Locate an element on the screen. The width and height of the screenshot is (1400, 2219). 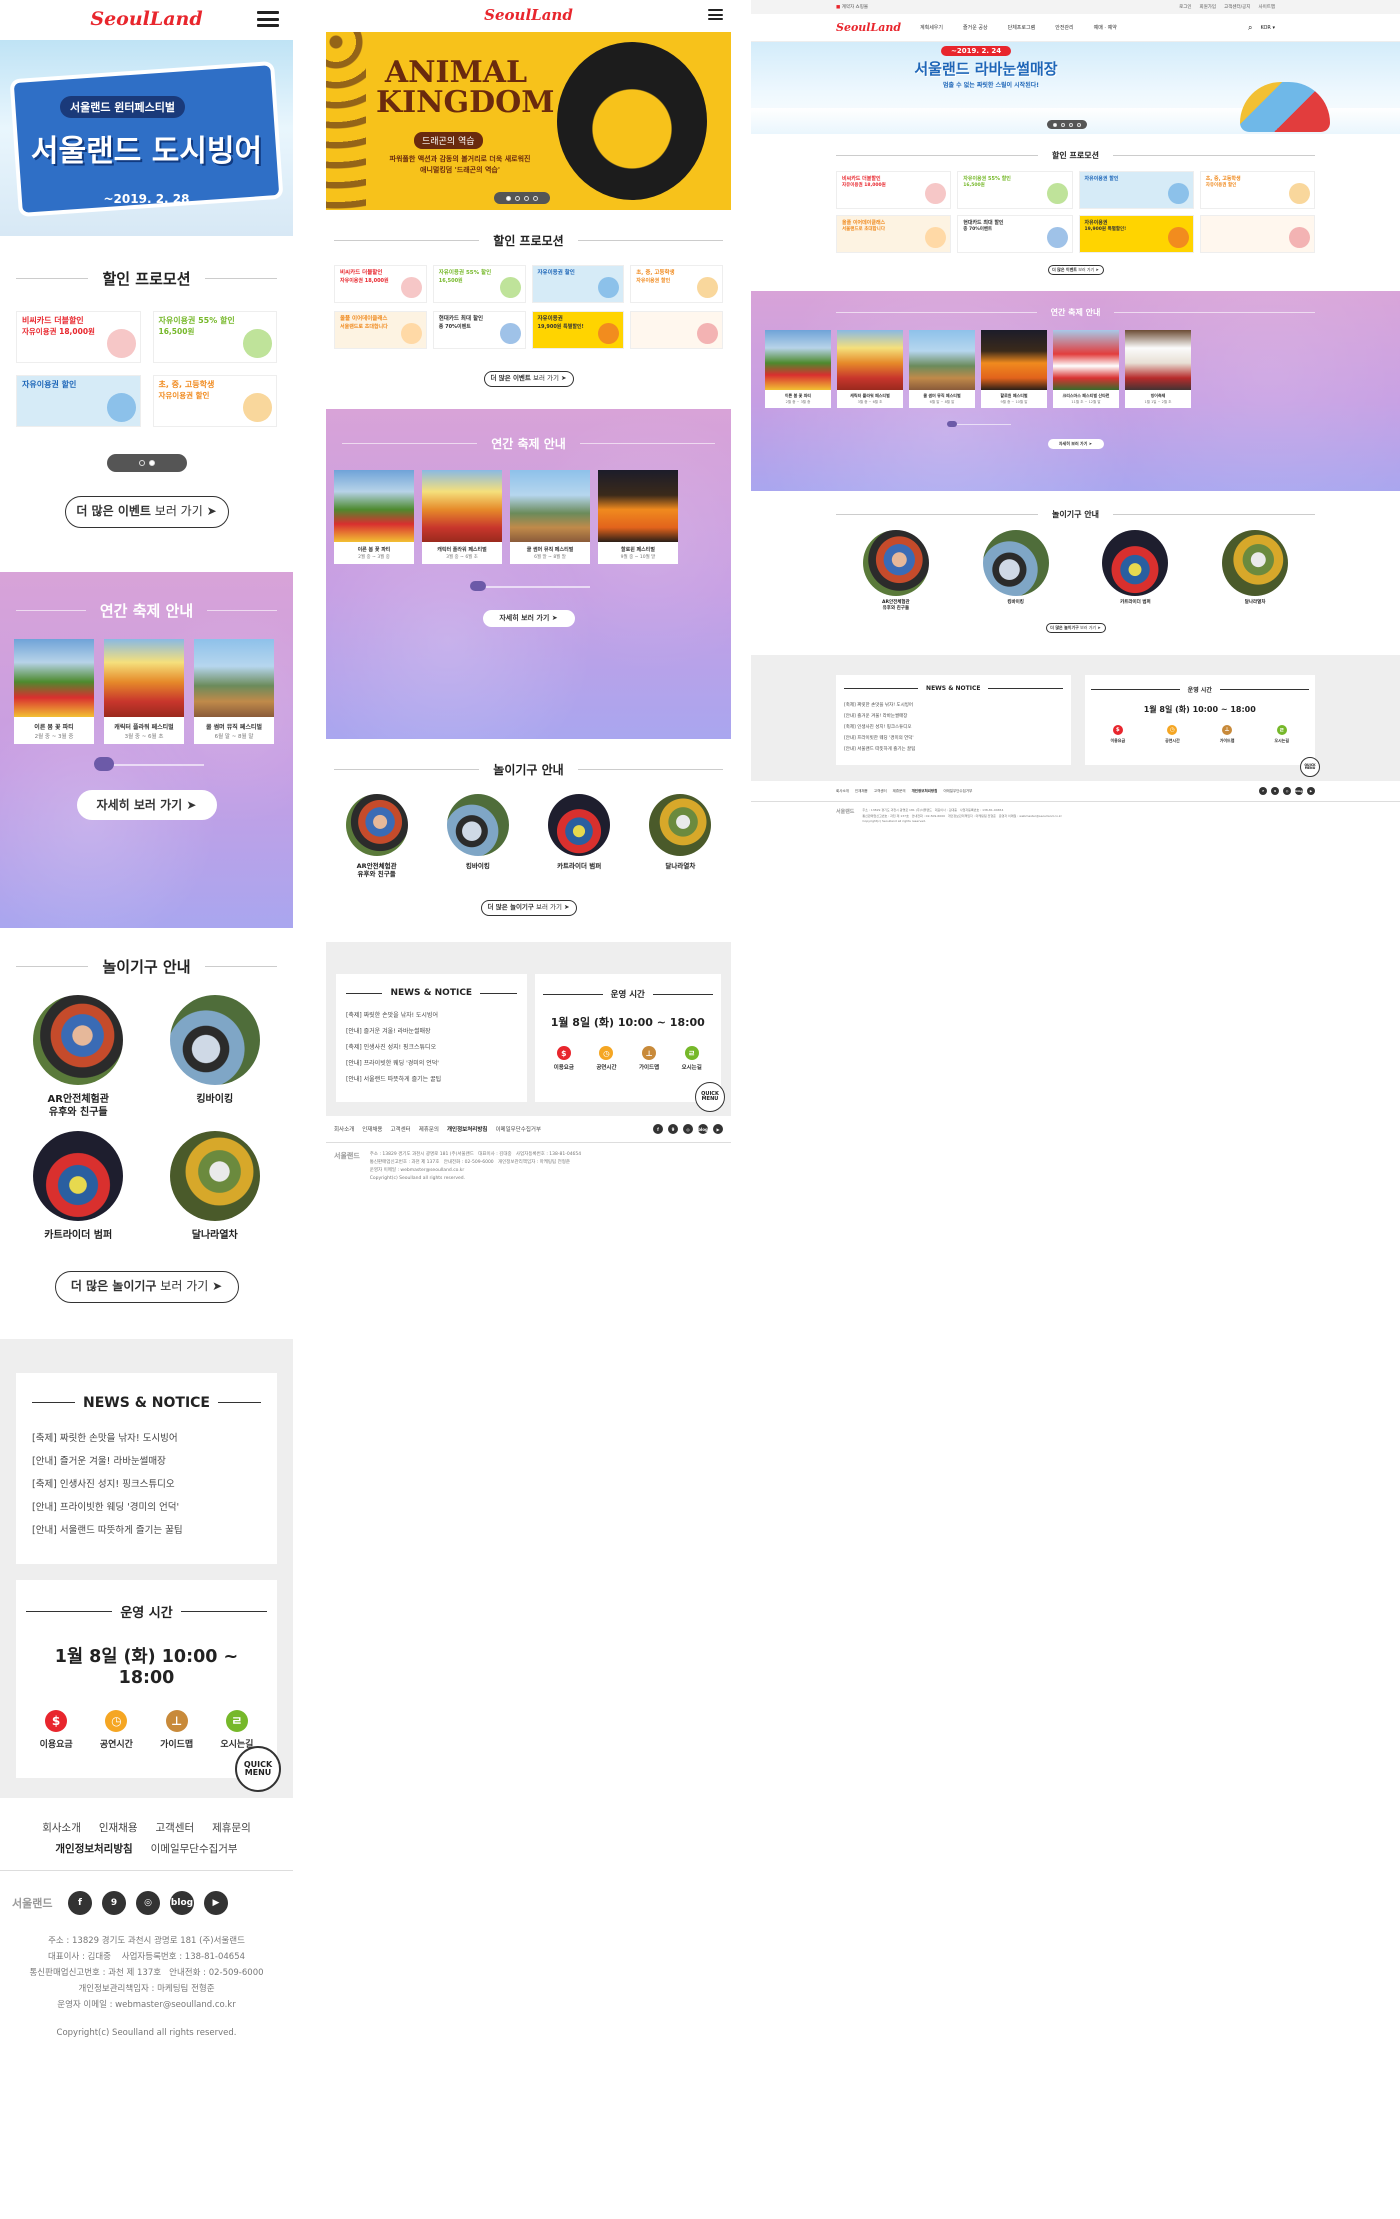
gnb-item: 즐거운 공상 is located at coordinates (975, 27).